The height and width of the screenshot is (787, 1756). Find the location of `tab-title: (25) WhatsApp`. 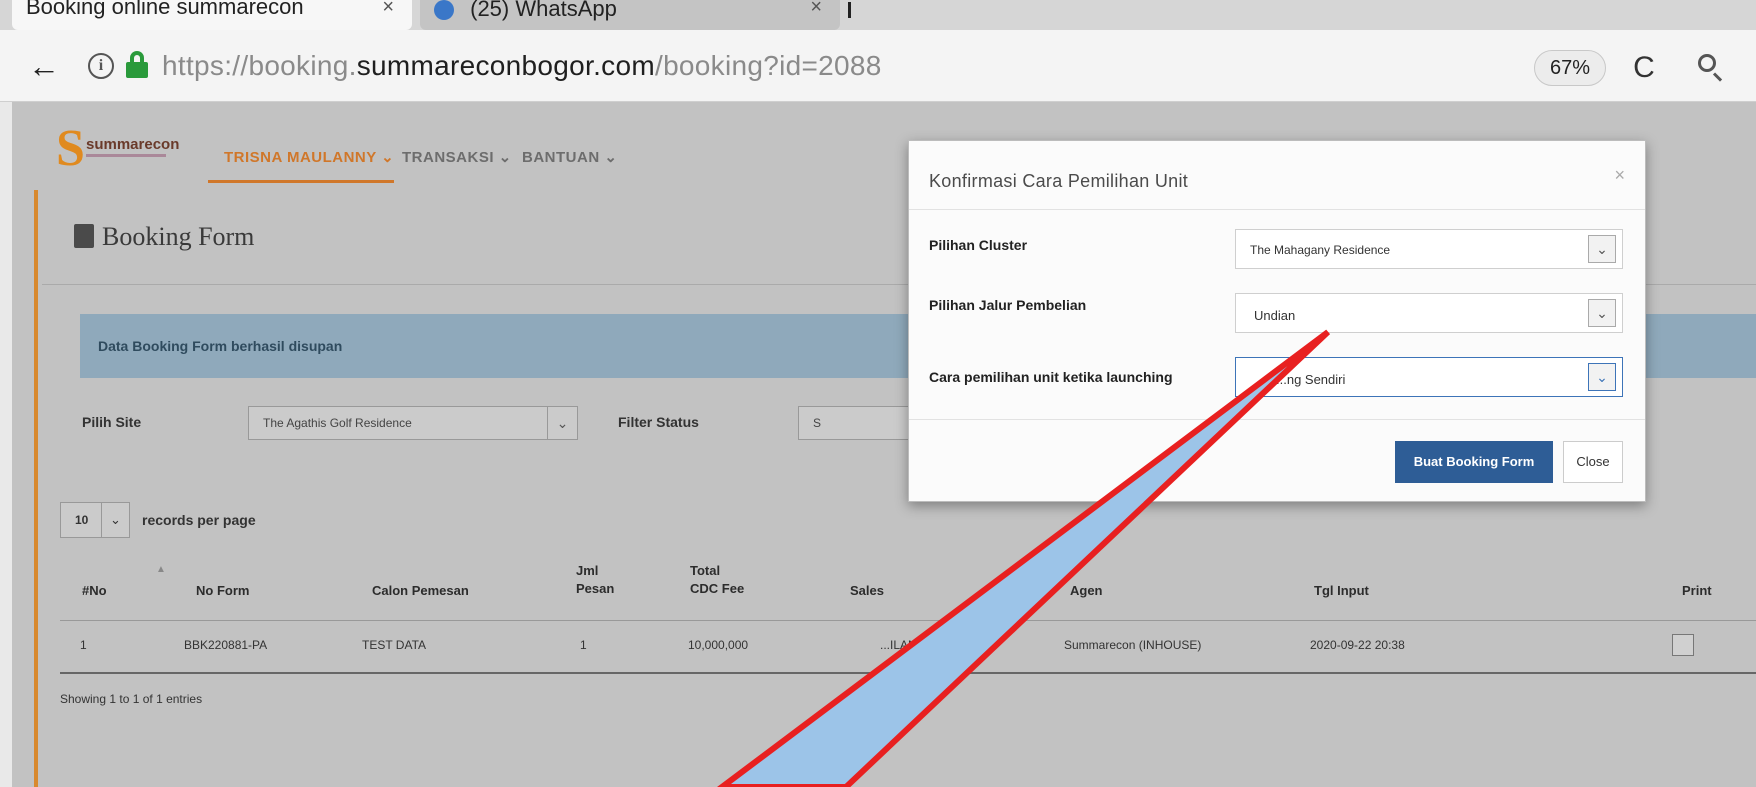

tab-title: (25) WhatsApp is located at coordinates (543, 10).